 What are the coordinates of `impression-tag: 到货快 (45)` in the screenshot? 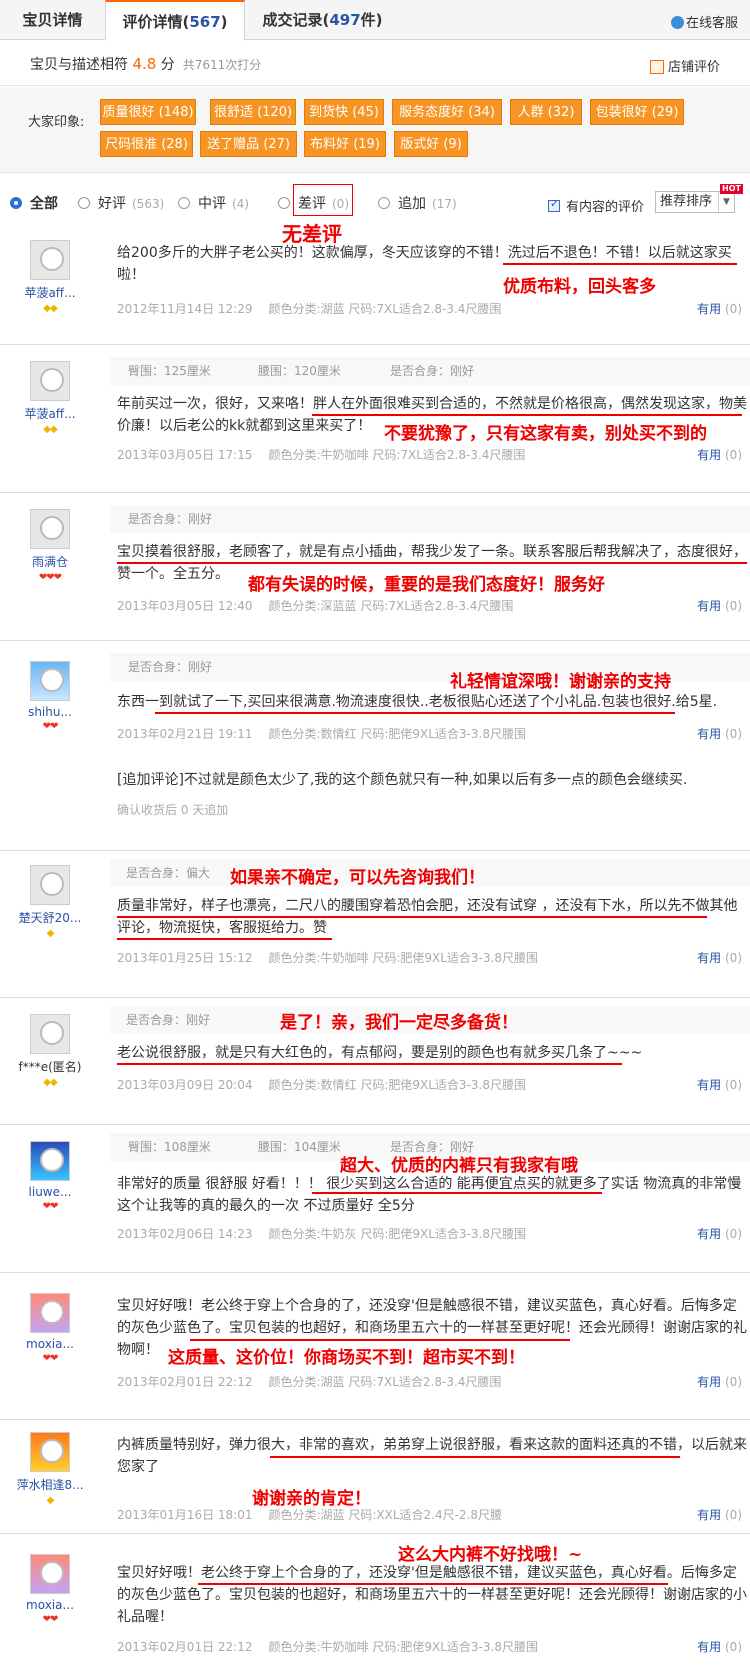 It's located at (344, 112).